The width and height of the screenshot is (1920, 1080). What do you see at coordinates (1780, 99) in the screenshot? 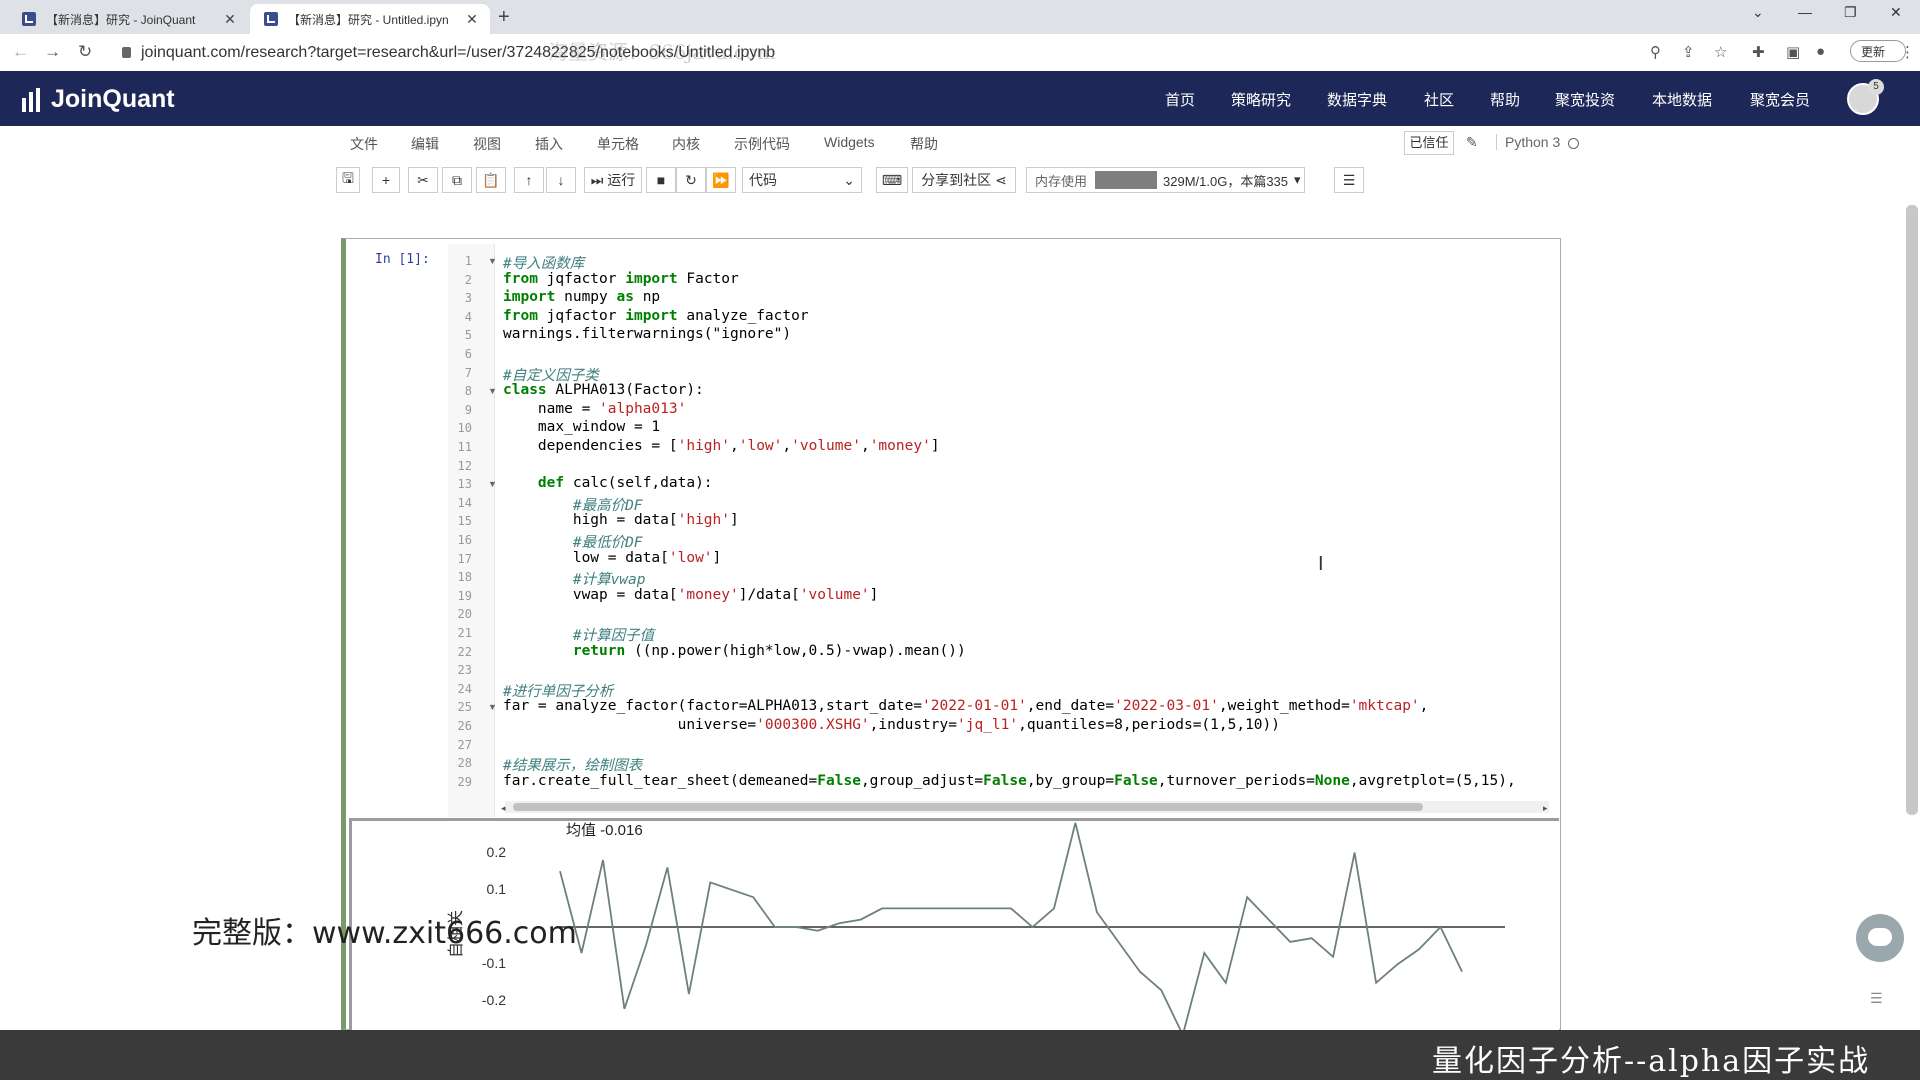
I see `nav-membership: 聚宽会员` at bounding box center [1780, 99].